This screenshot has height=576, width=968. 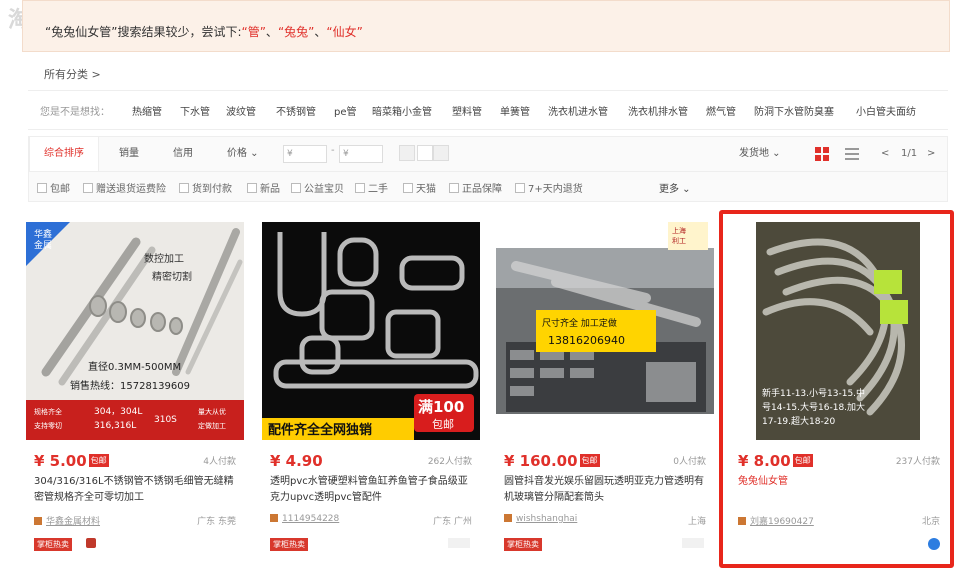 I want to click on image-text: 精密切割, so click(x=172, y=276).